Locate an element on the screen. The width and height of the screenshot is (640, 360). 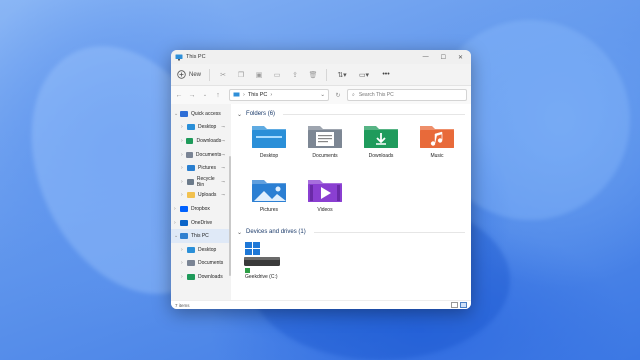
drive-label: Geekdrive (C:) is located at coordinates (261, 277).